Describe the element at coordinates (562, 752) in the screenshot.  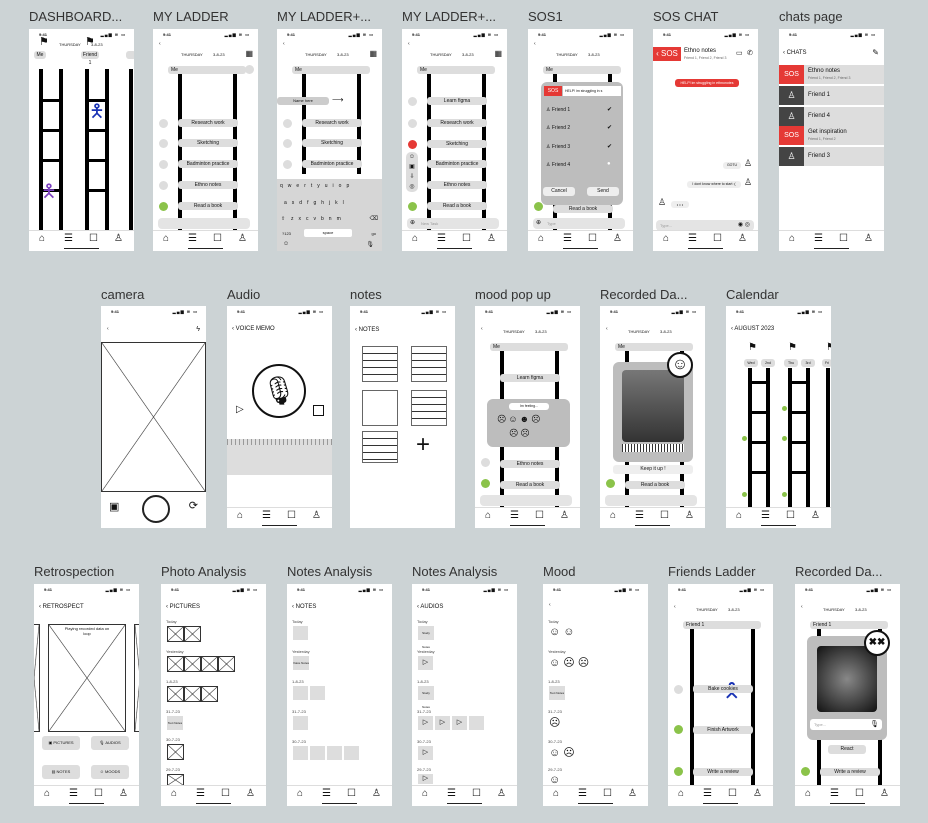
I see `mood-faces: ☺ ☹` at that location.